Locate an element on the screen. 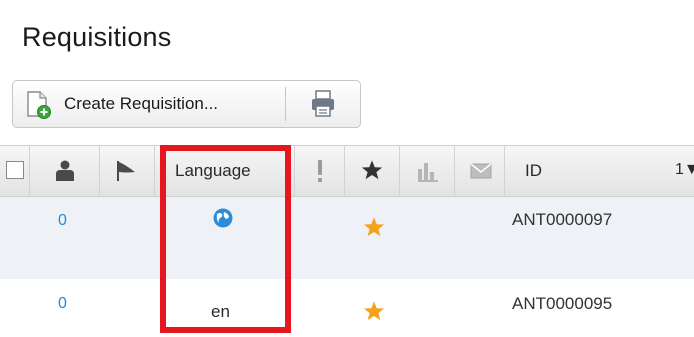 This screenshot has height=337, width=694. person-icon is located at coordinates (65, 170).